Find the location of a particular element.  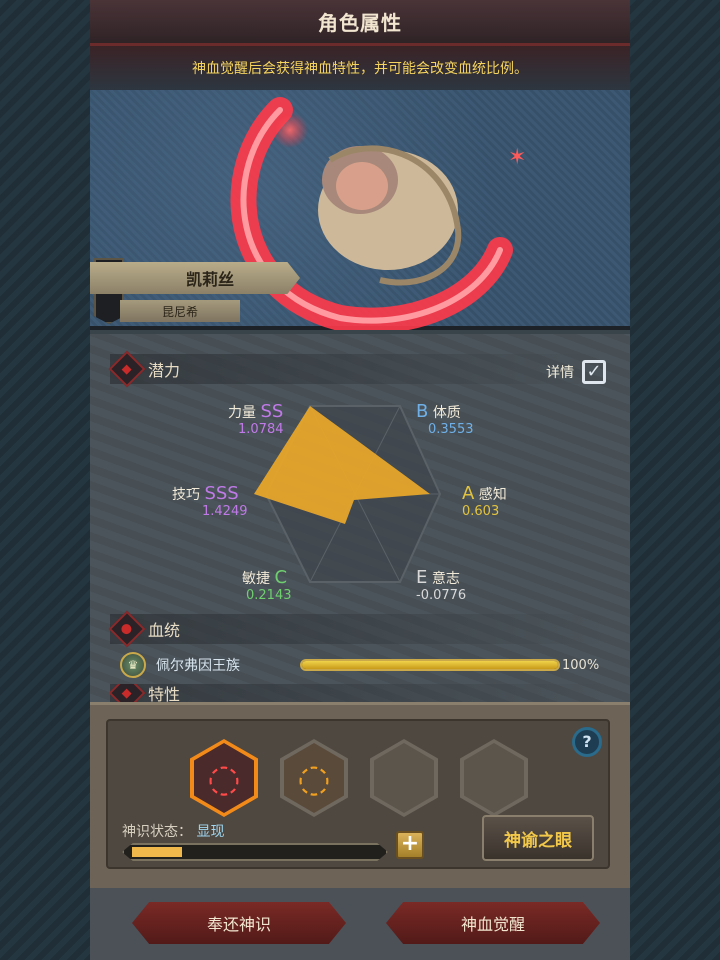

bloodline-label: 血统 is located at coordinates (164, 630).